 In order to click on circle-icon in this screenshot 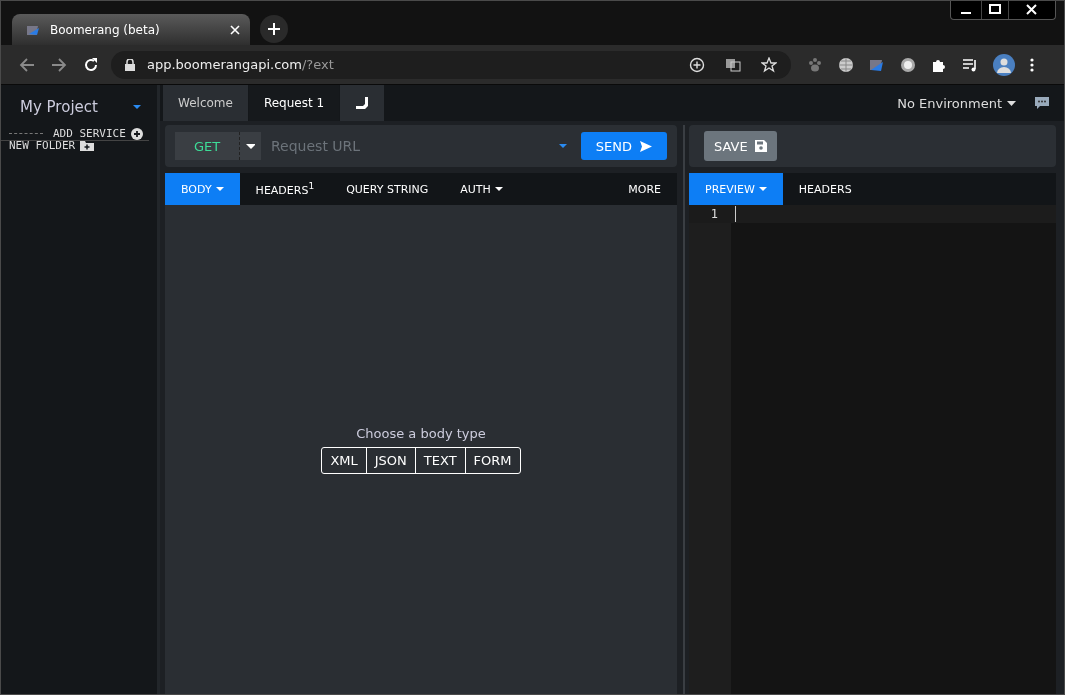, I will do `click(908, 64)`.